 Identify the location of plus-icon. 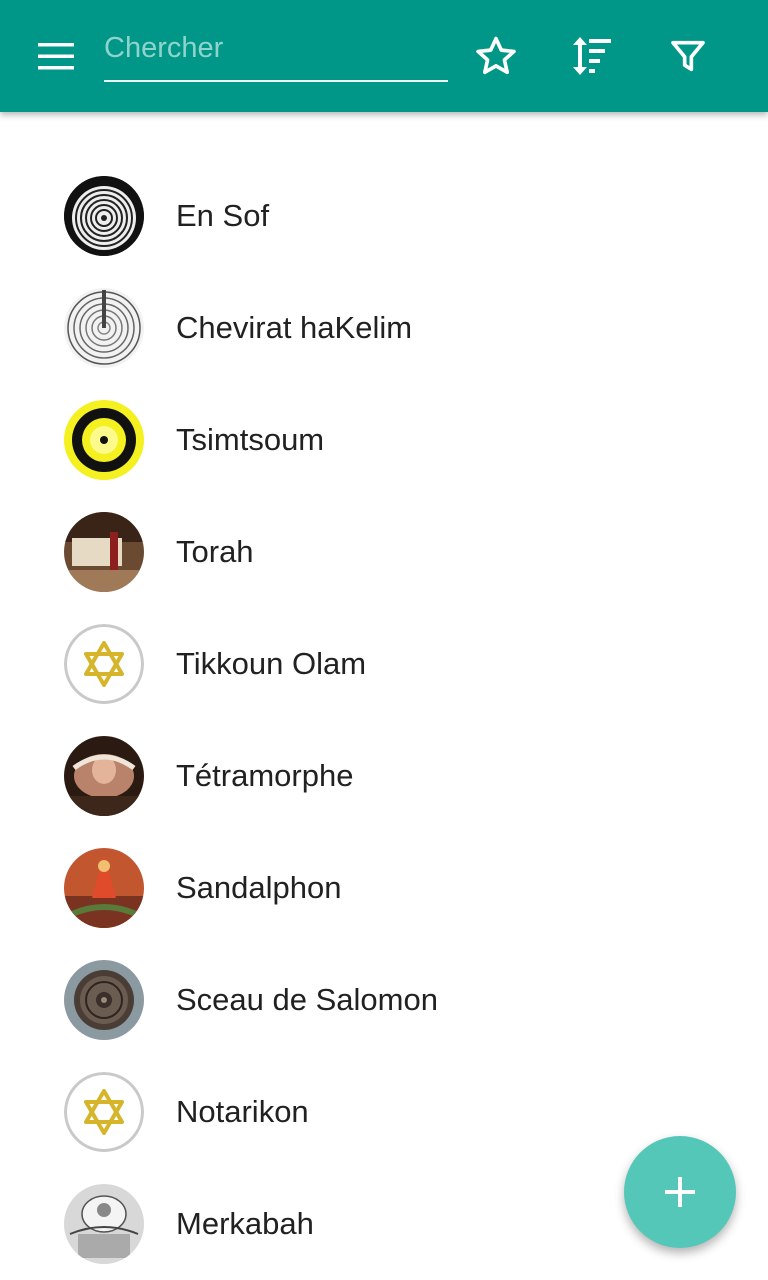
(680, 1192).